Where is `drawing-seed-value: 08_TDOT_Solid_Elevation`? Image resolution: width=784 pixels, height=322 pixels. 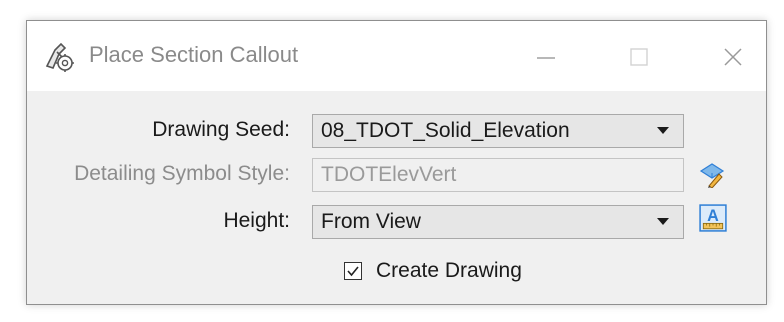 drawing-seed-value: 08_TDOT_Solid_Elevation is located at coordinates (445, 130).